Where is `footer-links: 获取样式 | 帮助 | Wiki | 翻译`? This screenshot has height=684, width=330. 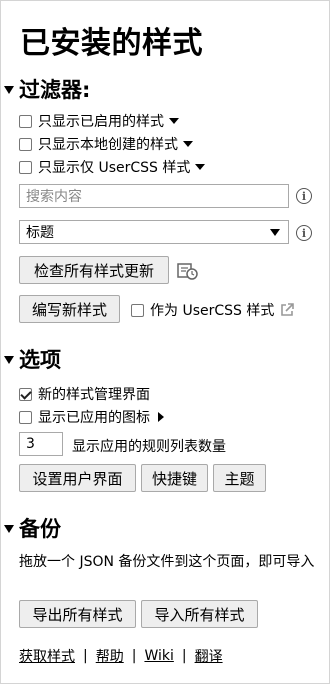
footer-links: 获取样式 | 帮助 | Wiki | 翻译 is located at coordinates (121, 656).